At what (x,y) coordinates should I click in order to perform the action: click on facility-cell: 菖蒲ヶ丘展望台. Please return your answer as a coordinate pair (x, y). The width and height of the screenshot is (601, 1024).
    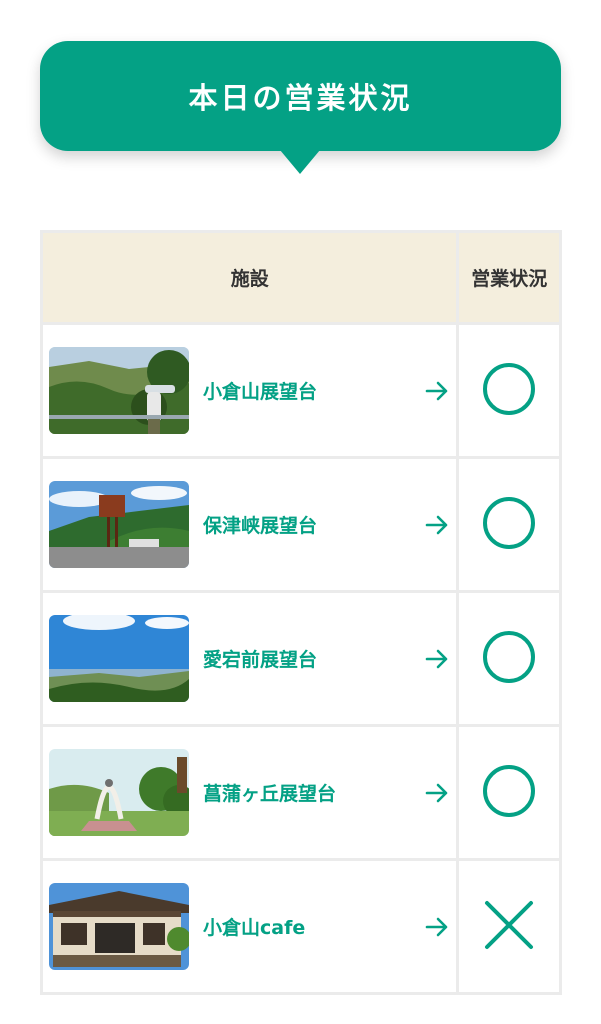
    Looking at the image, I should click on (249, 792).